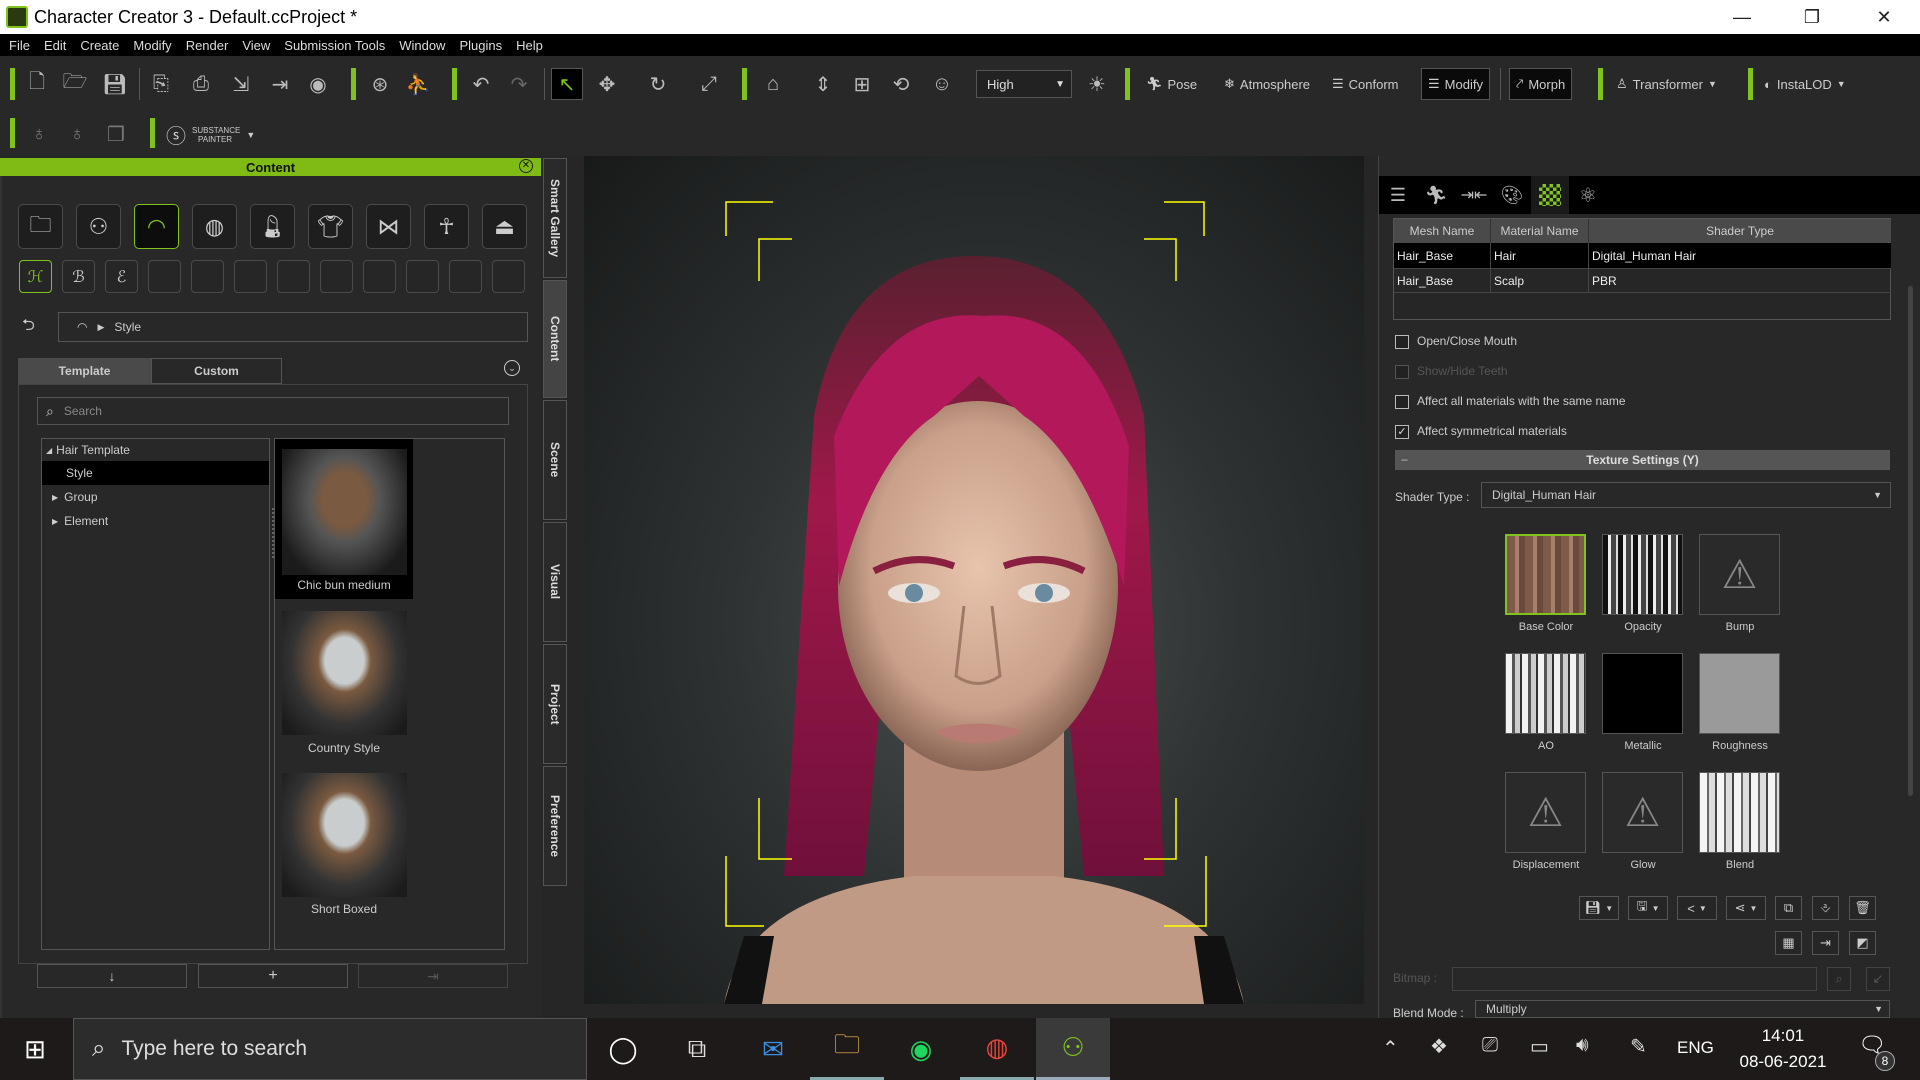 This screenshot has height=1080, width=1920. Describe the element at coordinates (1455, 84) in the screenshot. I see `modify-button: ☰ Modify` at that location.